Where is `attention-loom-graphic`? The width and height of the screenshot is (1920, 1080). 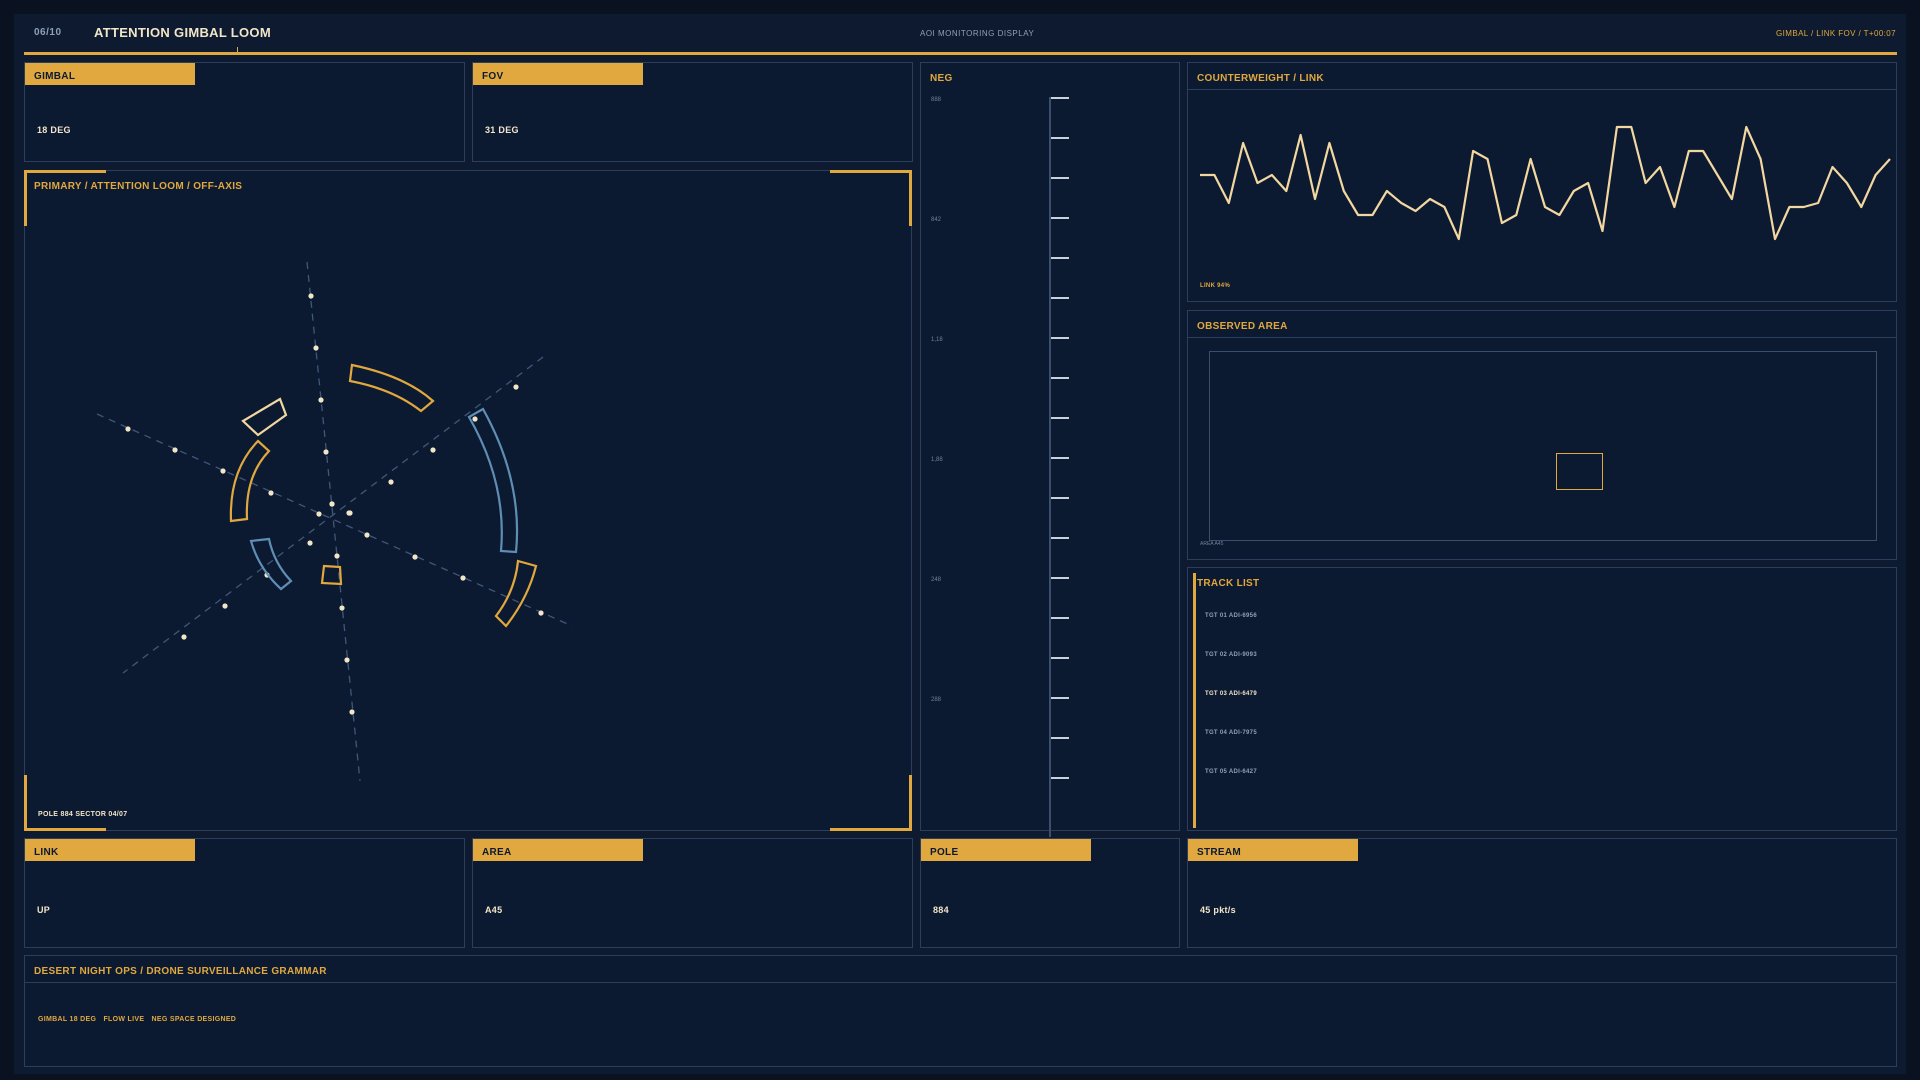
attention-loom-graphic is located at coordinates (334, 521).